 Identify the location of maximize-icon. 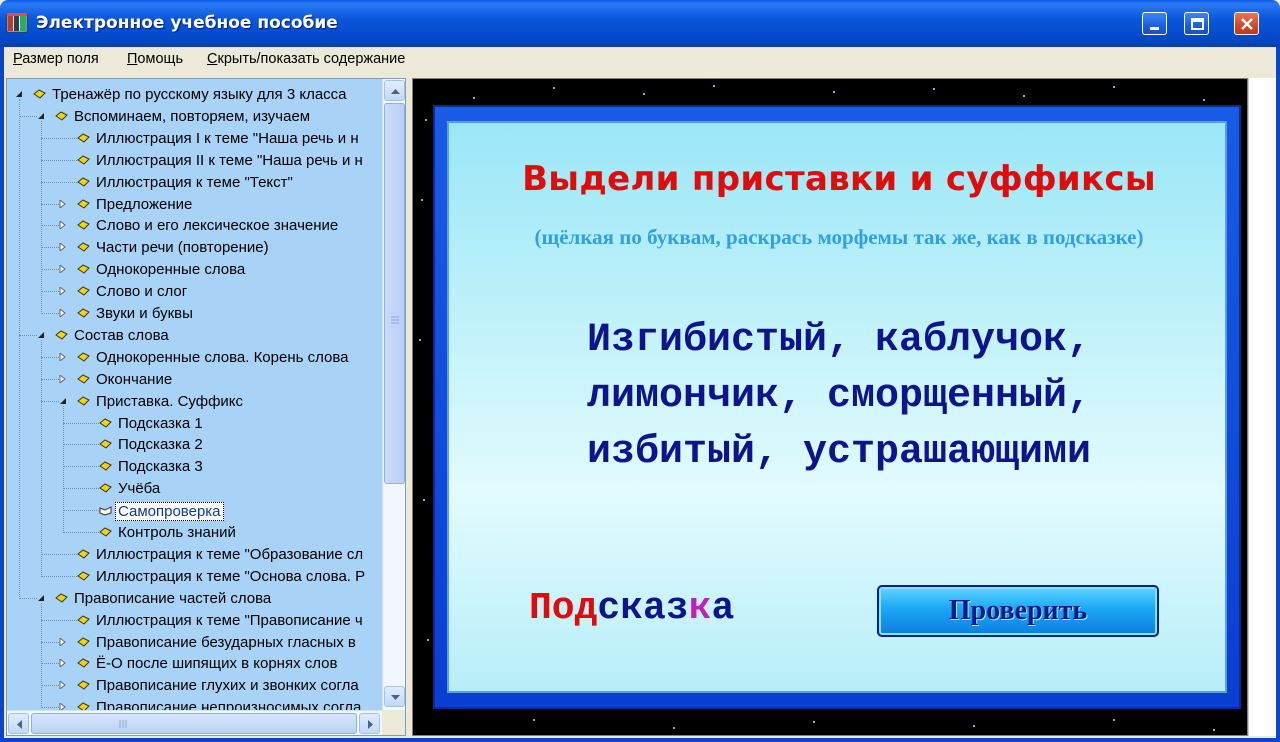
(1197, 24).